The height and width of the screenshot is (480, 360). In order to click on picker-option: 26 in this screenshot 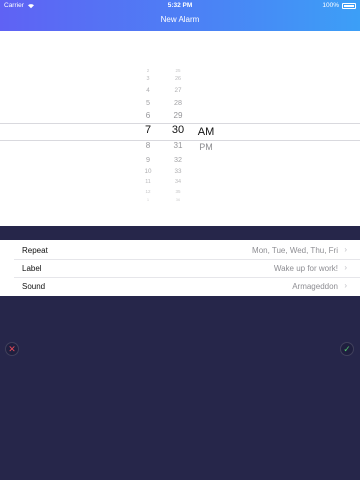, I will do `click(178, 79)`.